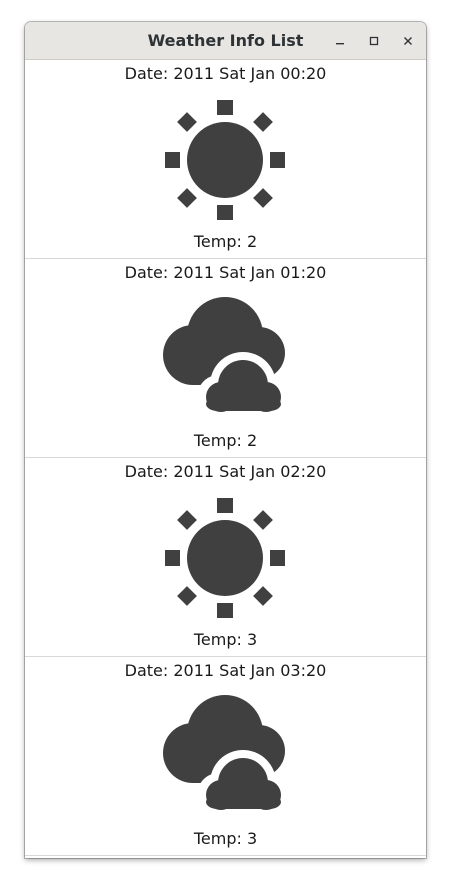 The width and height of the screenshot is (452, 889). I want to click on maximize-button, so click(374, 41).